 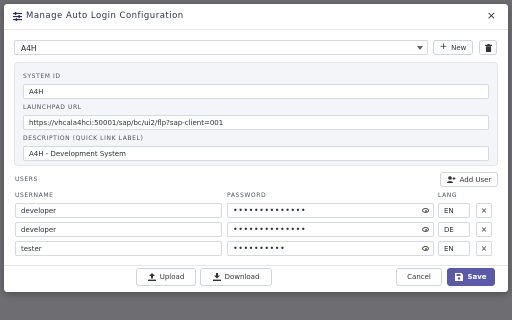 What do you see at coordinates (36, 92) in the screenshot?
I see `system-id-value: A4H` at bounding box center [36, 92].